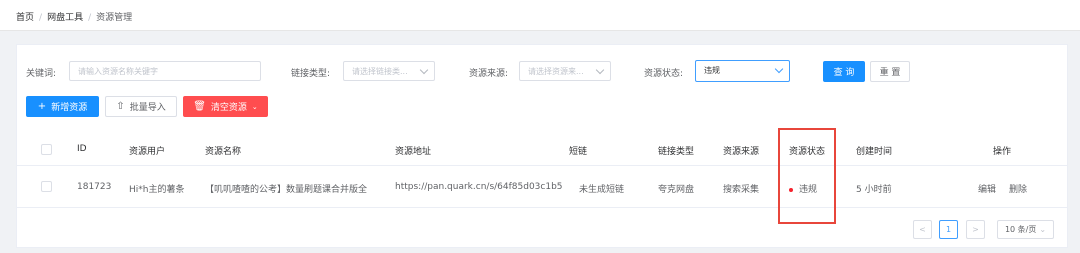  I want to click on status-select: 违规, so click(742, 71).